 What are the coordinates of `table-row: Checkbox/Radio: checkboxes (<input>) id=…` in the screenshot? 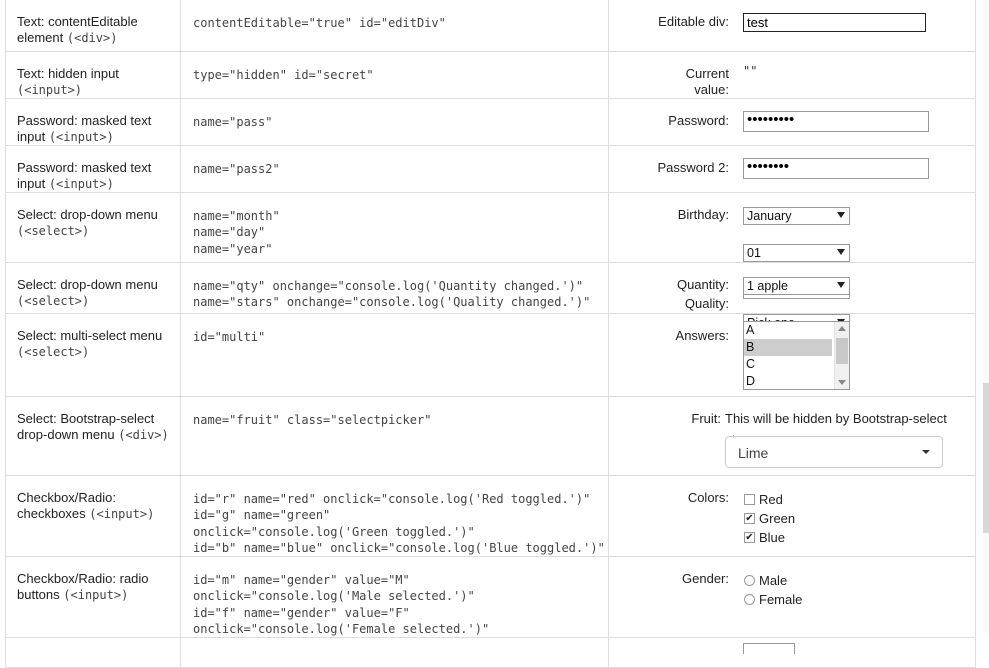 It's located at (490, 516).